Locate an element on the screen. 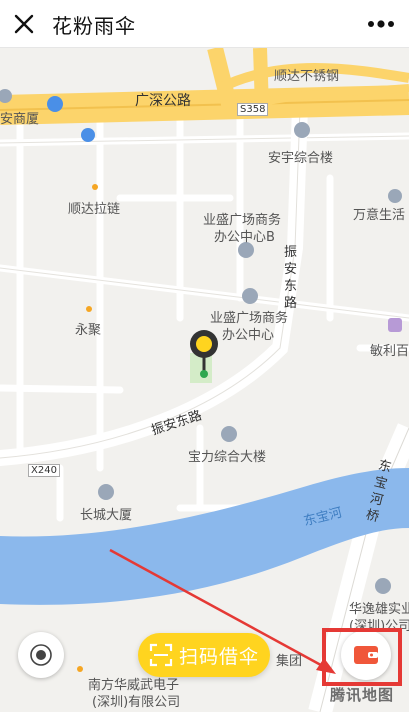 The width and height of the screenshot is (409, 712). top-bar: 花粉雨伞 is located at coordinates (204, 24).